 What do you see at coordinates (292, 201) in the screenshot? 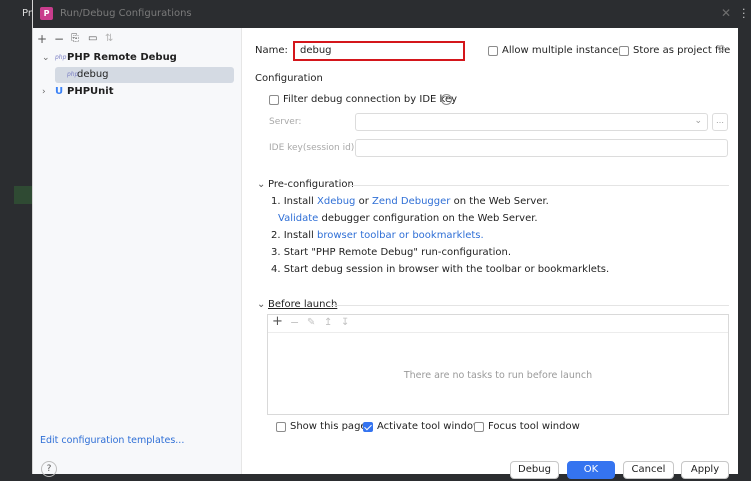
I see `step-text: 1. Install` at bounding box center [292, 201].